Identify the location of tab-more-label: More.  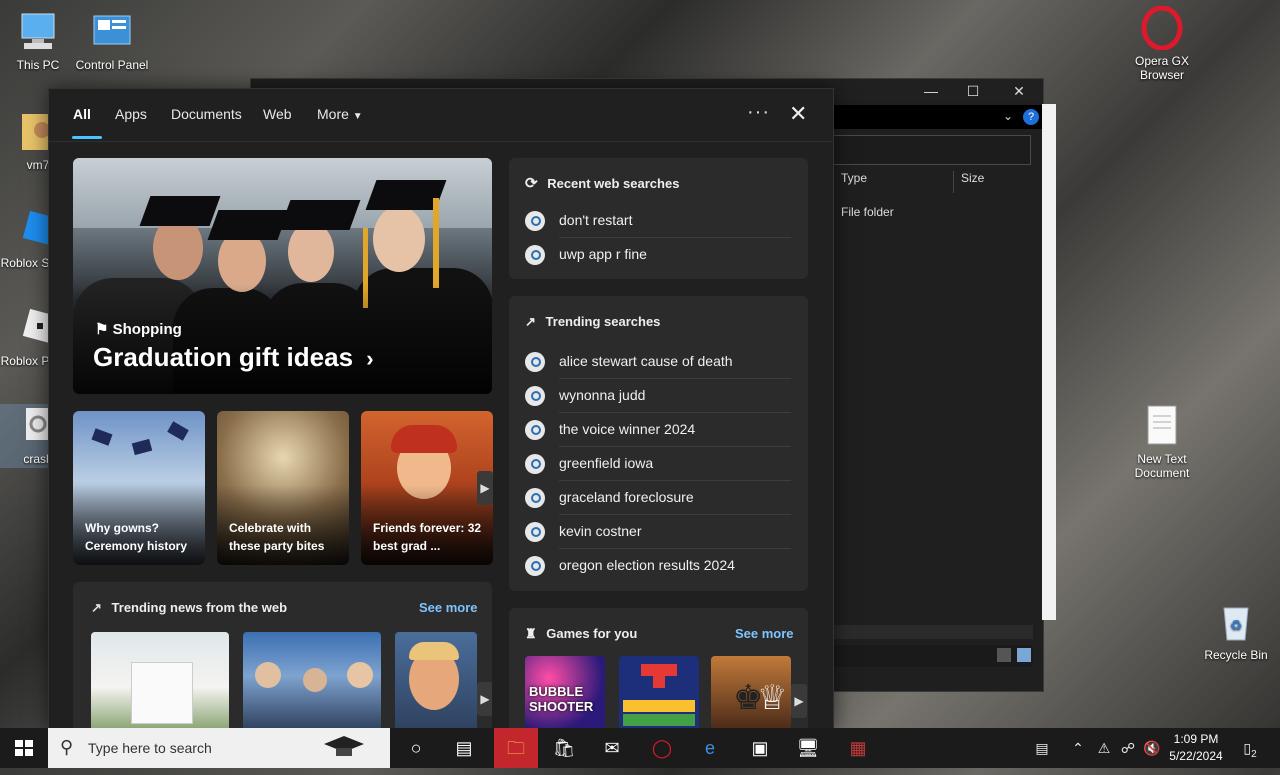
(333, 114).